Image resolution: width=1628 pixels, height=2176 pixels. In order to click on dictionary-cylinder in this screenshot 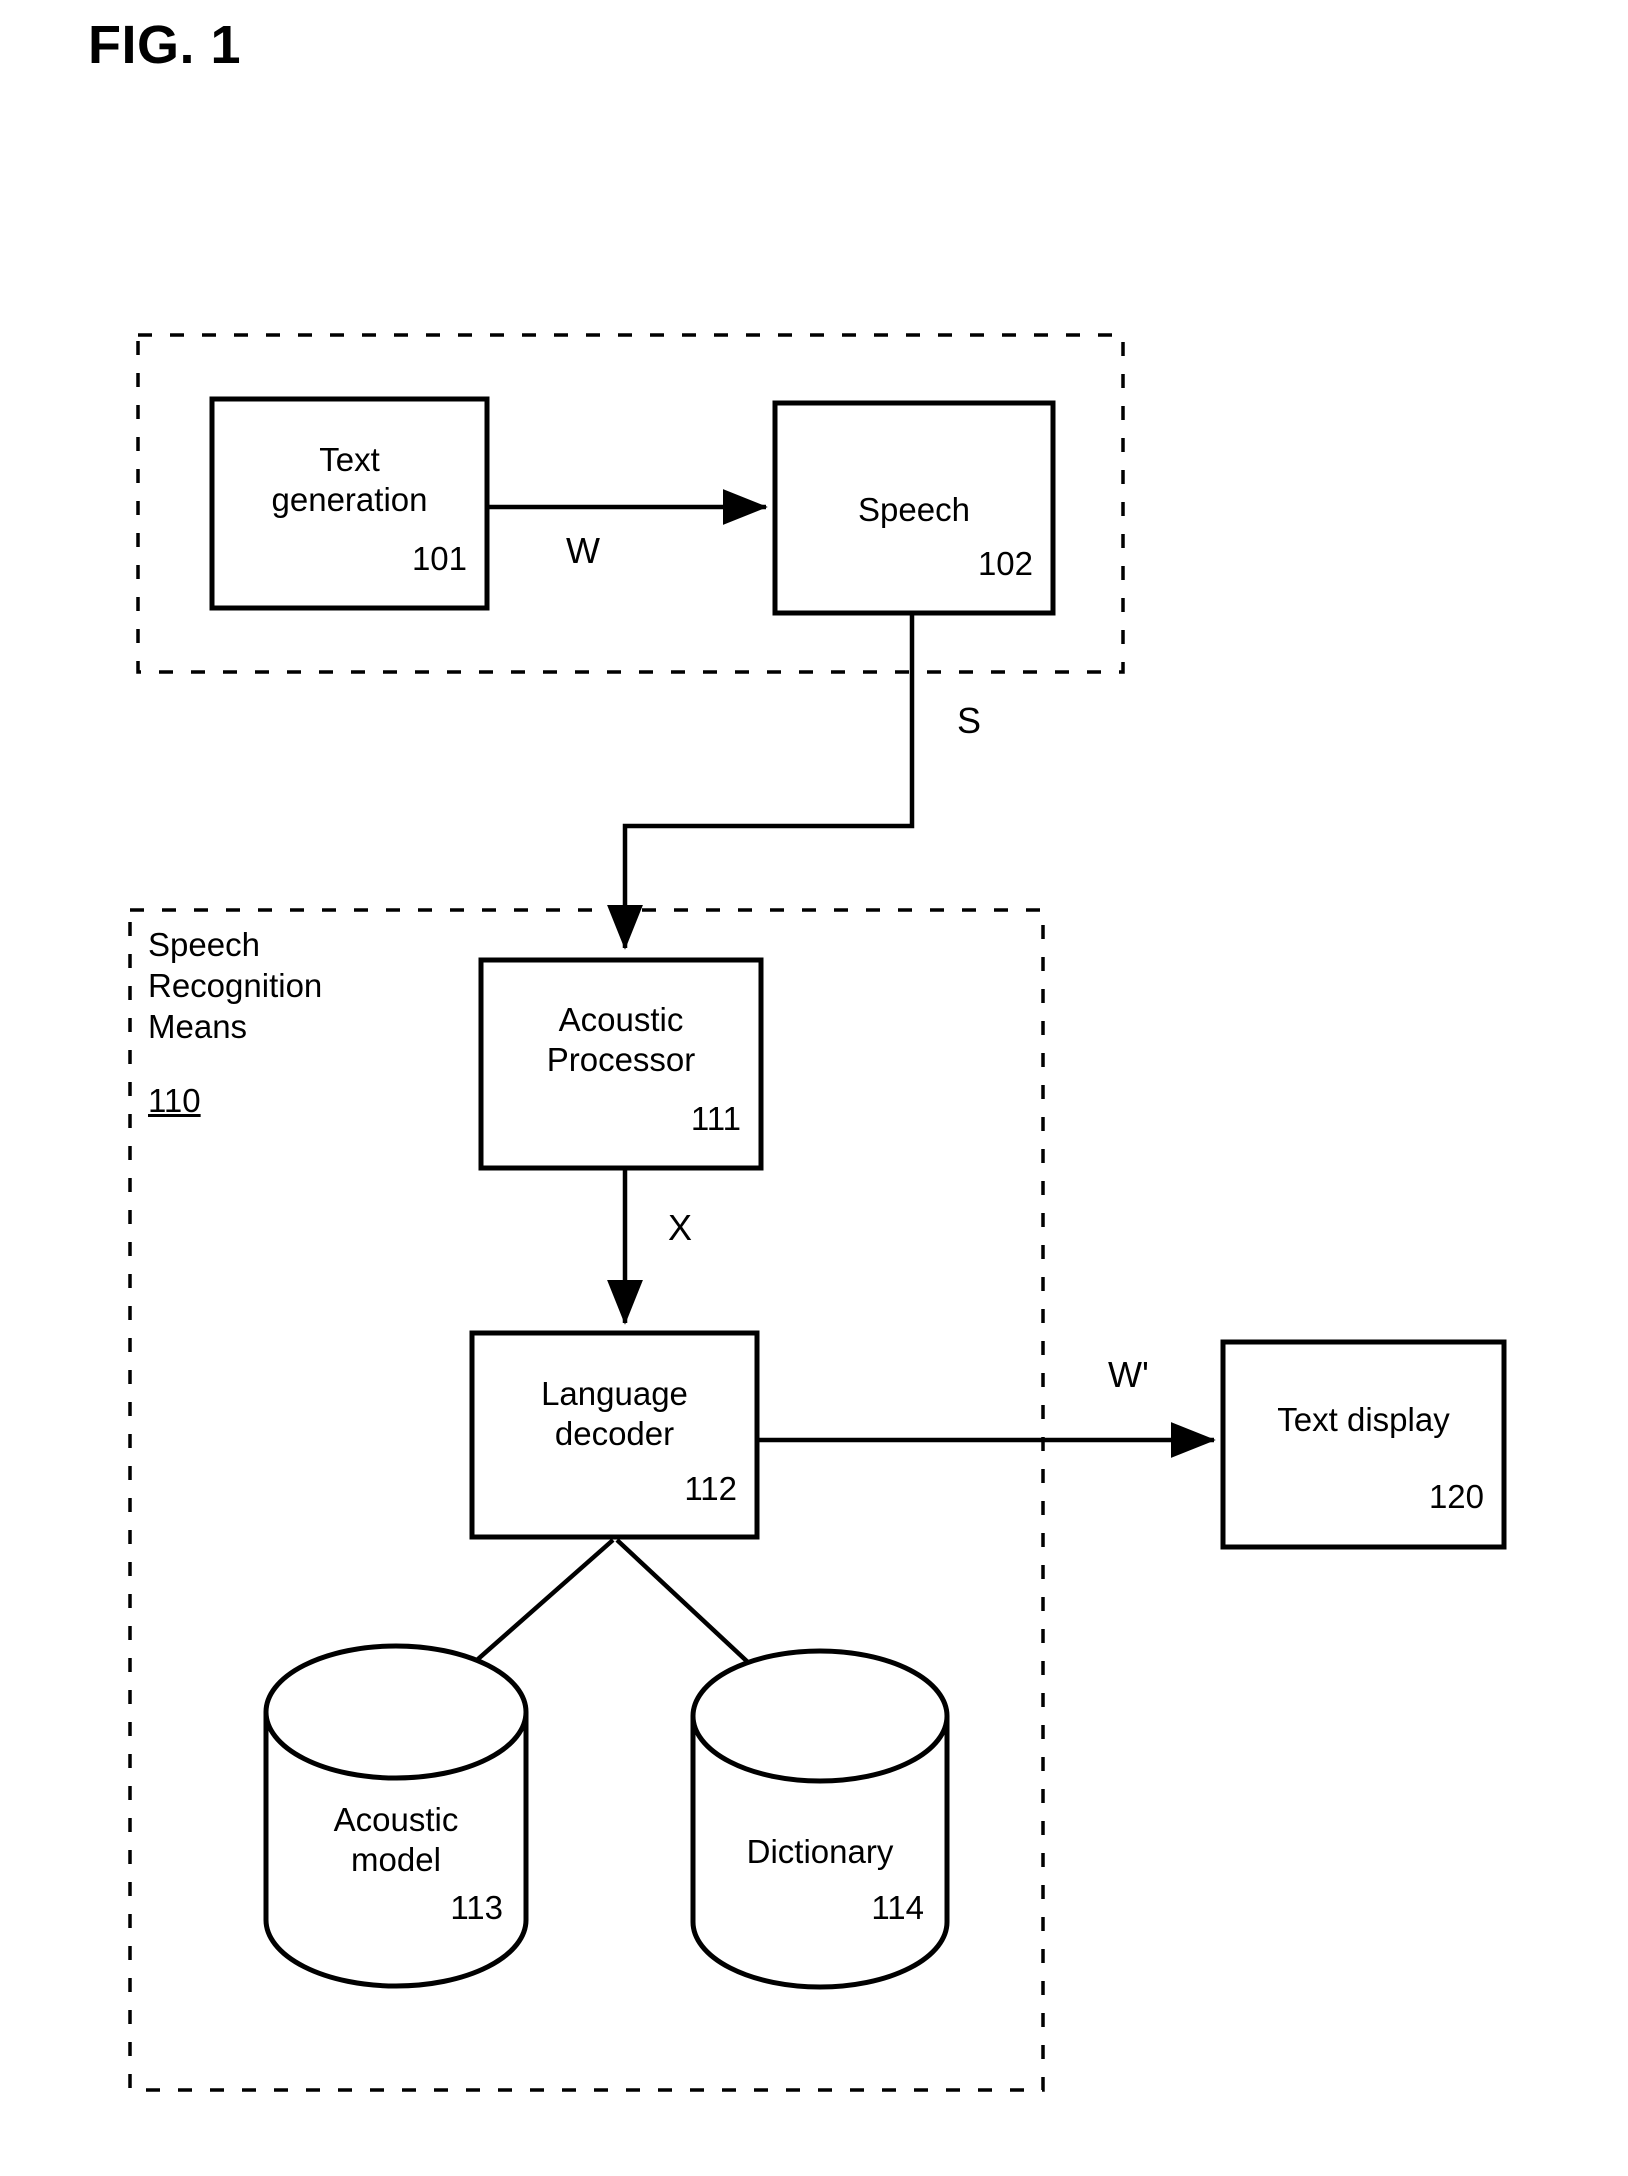, I will do `click(820, 1819)`.